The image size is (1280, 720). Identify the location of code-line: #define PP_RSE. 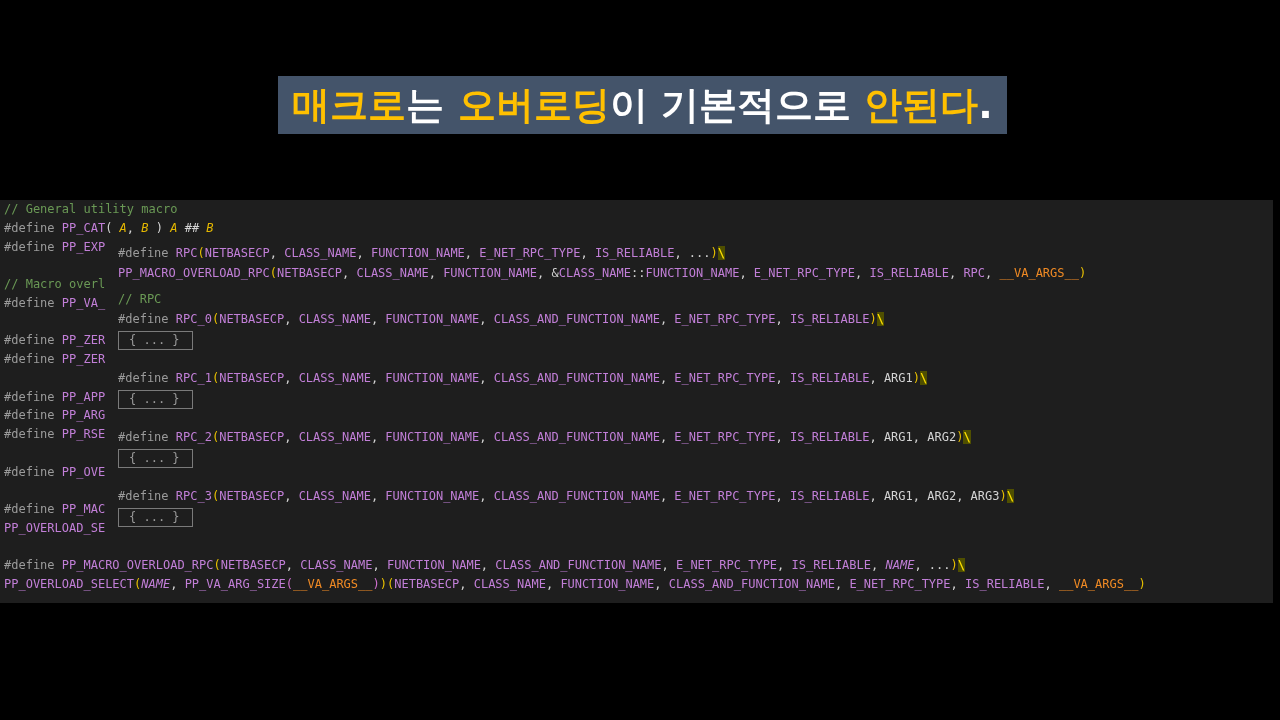
(55, 434).